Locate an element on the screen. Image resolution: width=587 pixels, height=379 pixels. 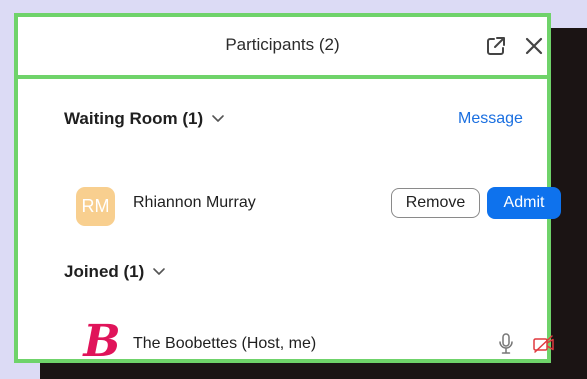
waiting-room-label: Waiting Room (1) is located at coordinates (134, 118).